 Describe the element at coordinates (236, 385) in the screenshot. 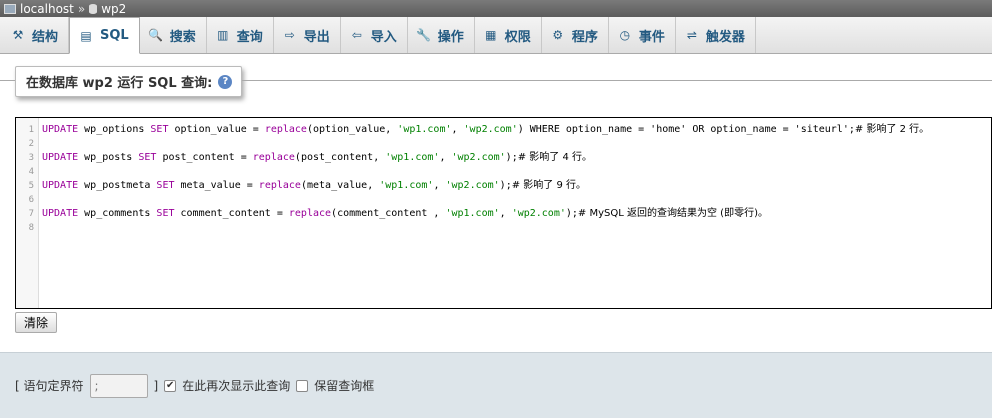

I see `show-again-label: 在此再次显示此查询` at that location.